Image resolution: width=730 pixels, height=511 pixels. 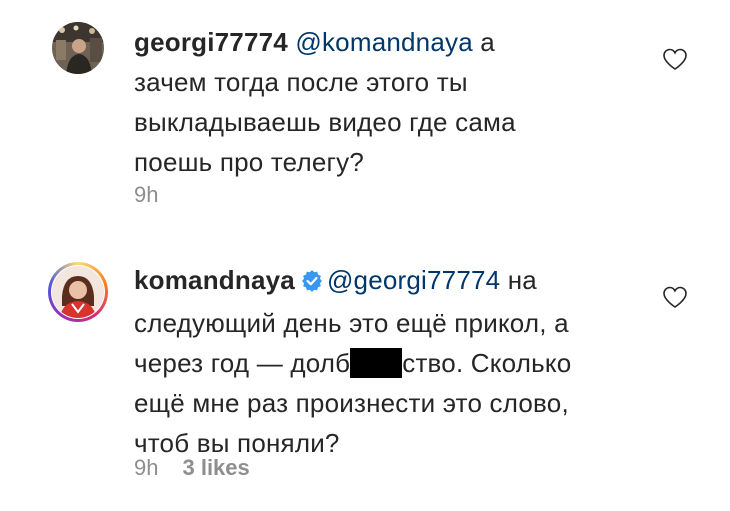 What do you see at coordinates (376, 363) in the screenshot?
I see `redaction-box` at bounding box center [376, 363].